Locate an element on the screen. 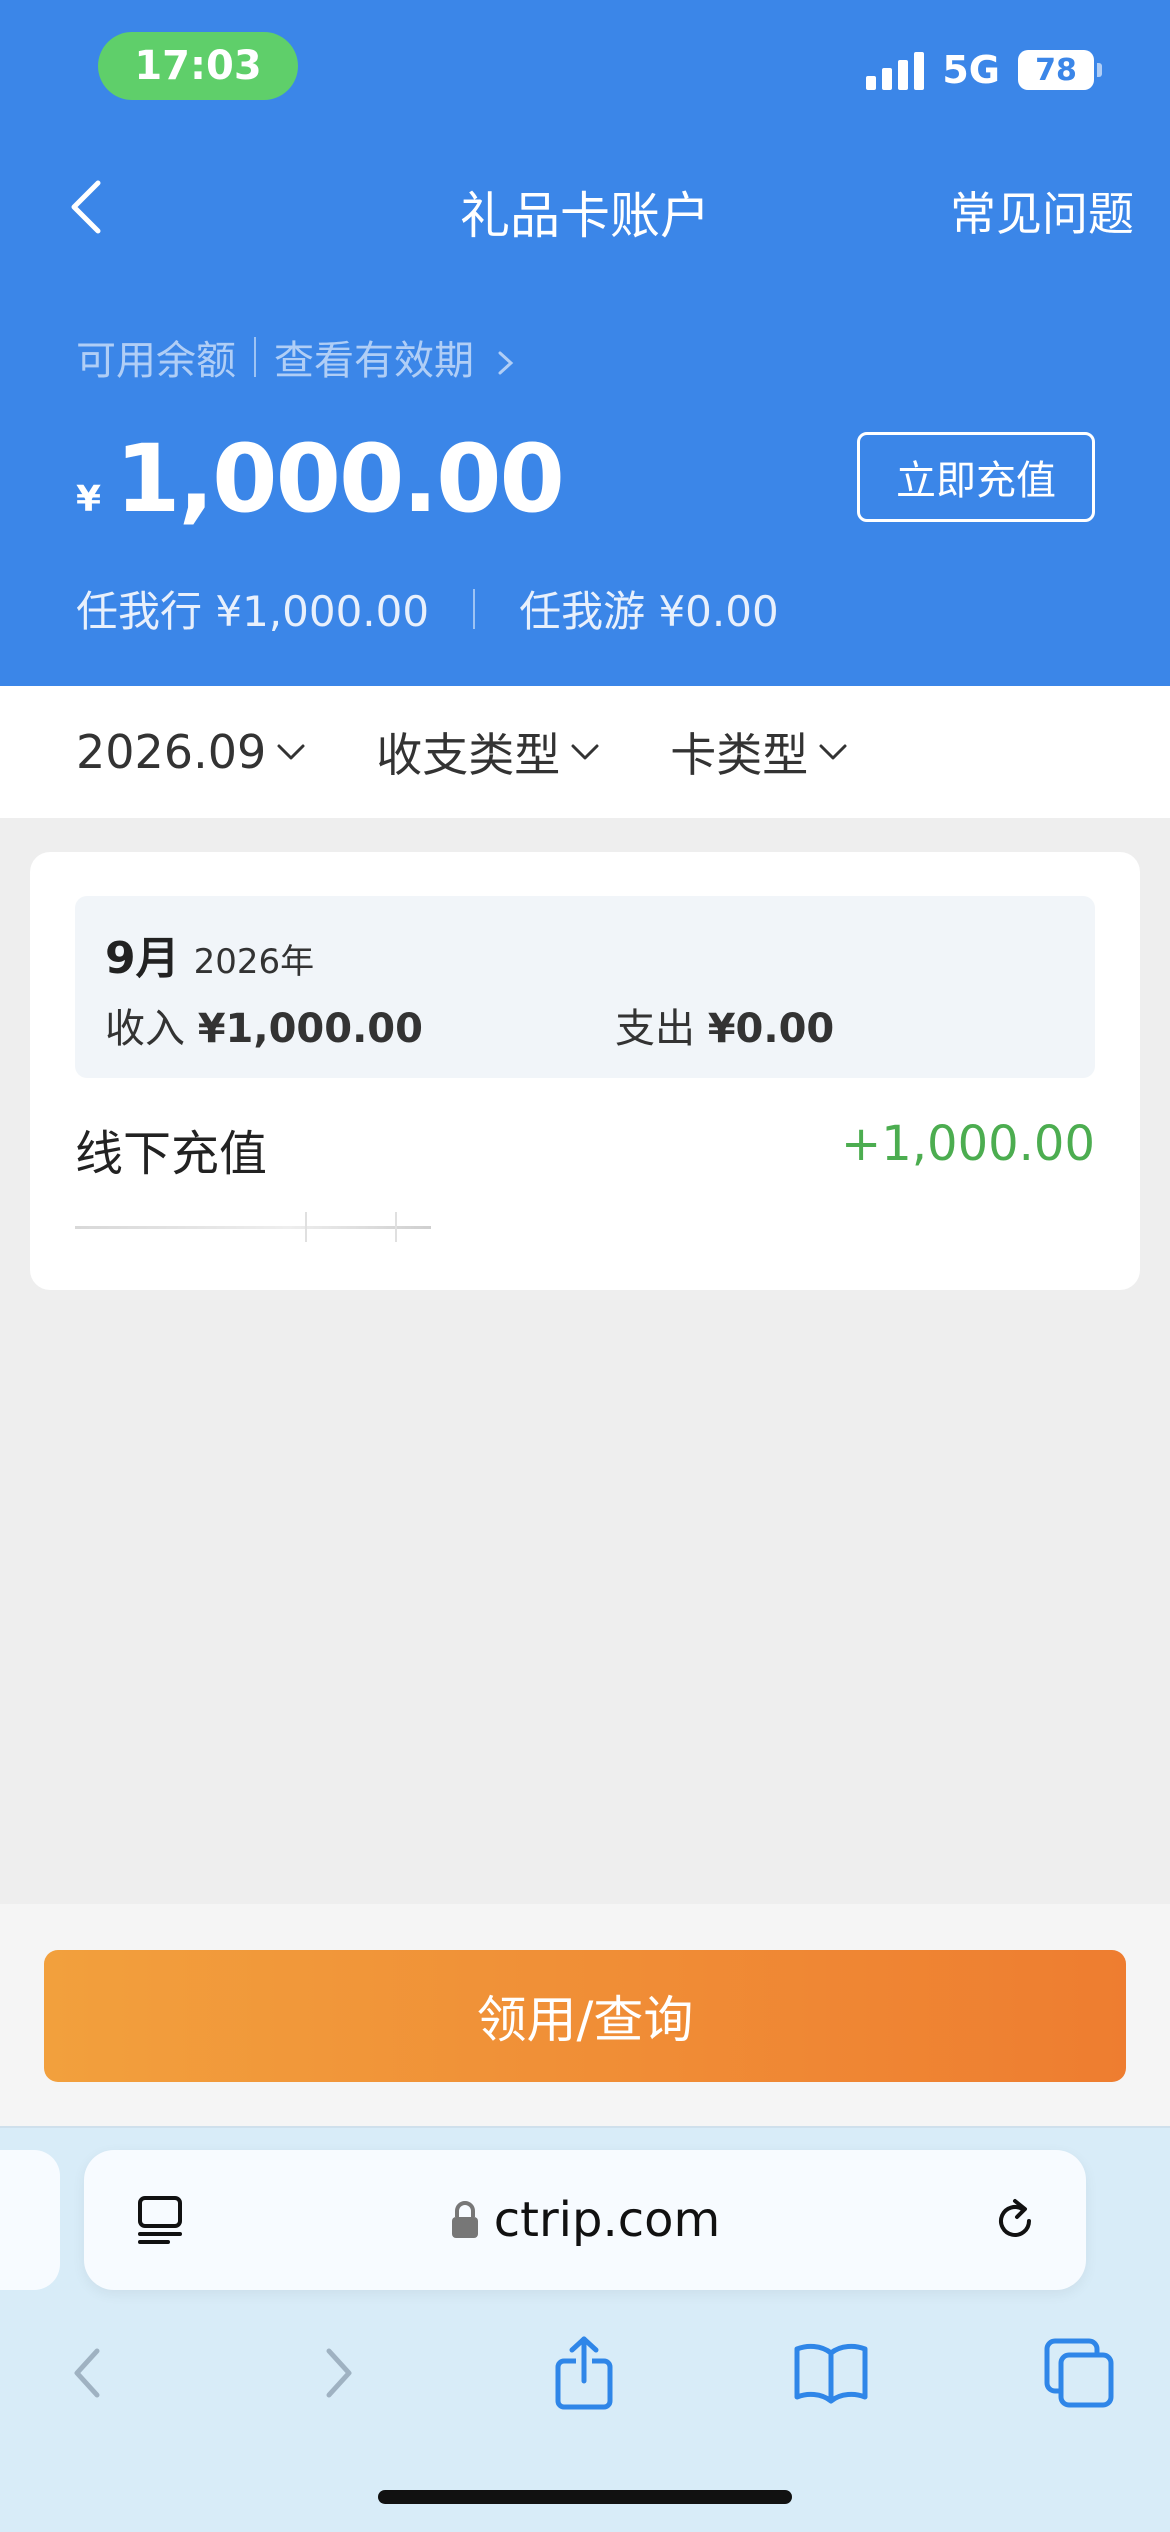 This screenshot has height=2532, width=1170. url-display: ctrip.com is located at coordinates (585, 2220).